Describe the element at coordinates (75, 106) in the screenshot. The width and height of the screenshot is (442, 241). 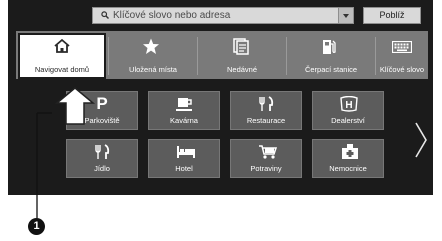
I see `highlight-arrow-icon` at that location.